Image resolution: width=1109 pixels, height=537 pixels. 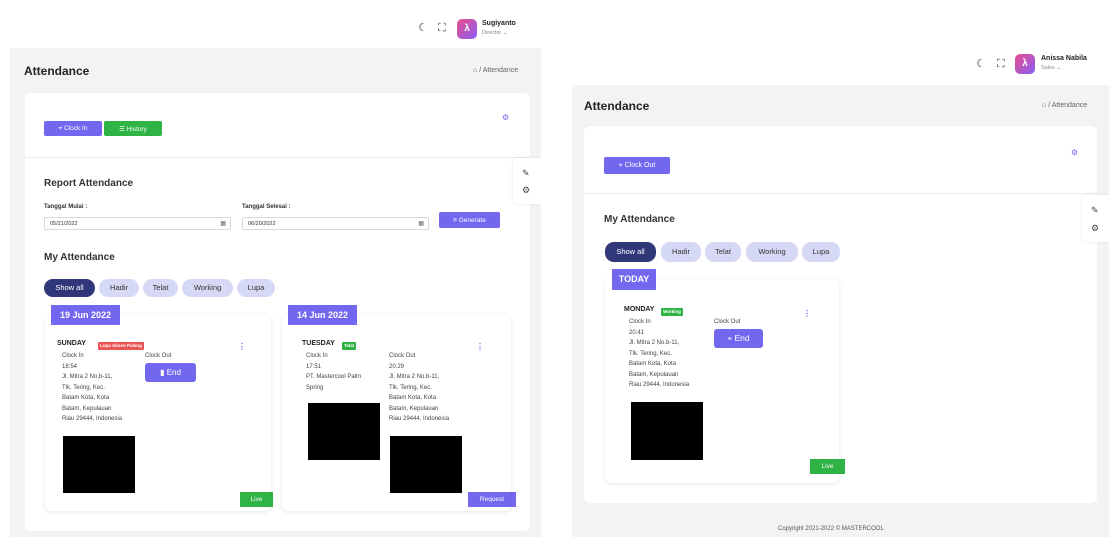 What do you see at coordinates (334, 377) in the screenshot?
I see `clock-in-address-line: PT. Mastercool Palm` at bounding box center [334, 377].